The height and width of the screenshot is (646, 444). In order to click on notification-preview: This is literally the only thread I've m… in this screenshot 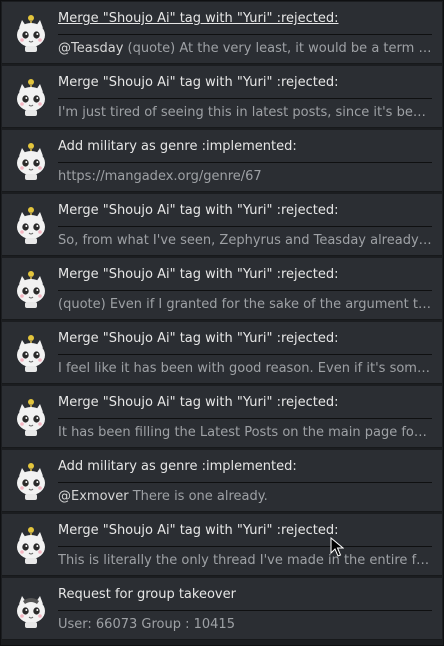, I will do `click(245, 560)`.